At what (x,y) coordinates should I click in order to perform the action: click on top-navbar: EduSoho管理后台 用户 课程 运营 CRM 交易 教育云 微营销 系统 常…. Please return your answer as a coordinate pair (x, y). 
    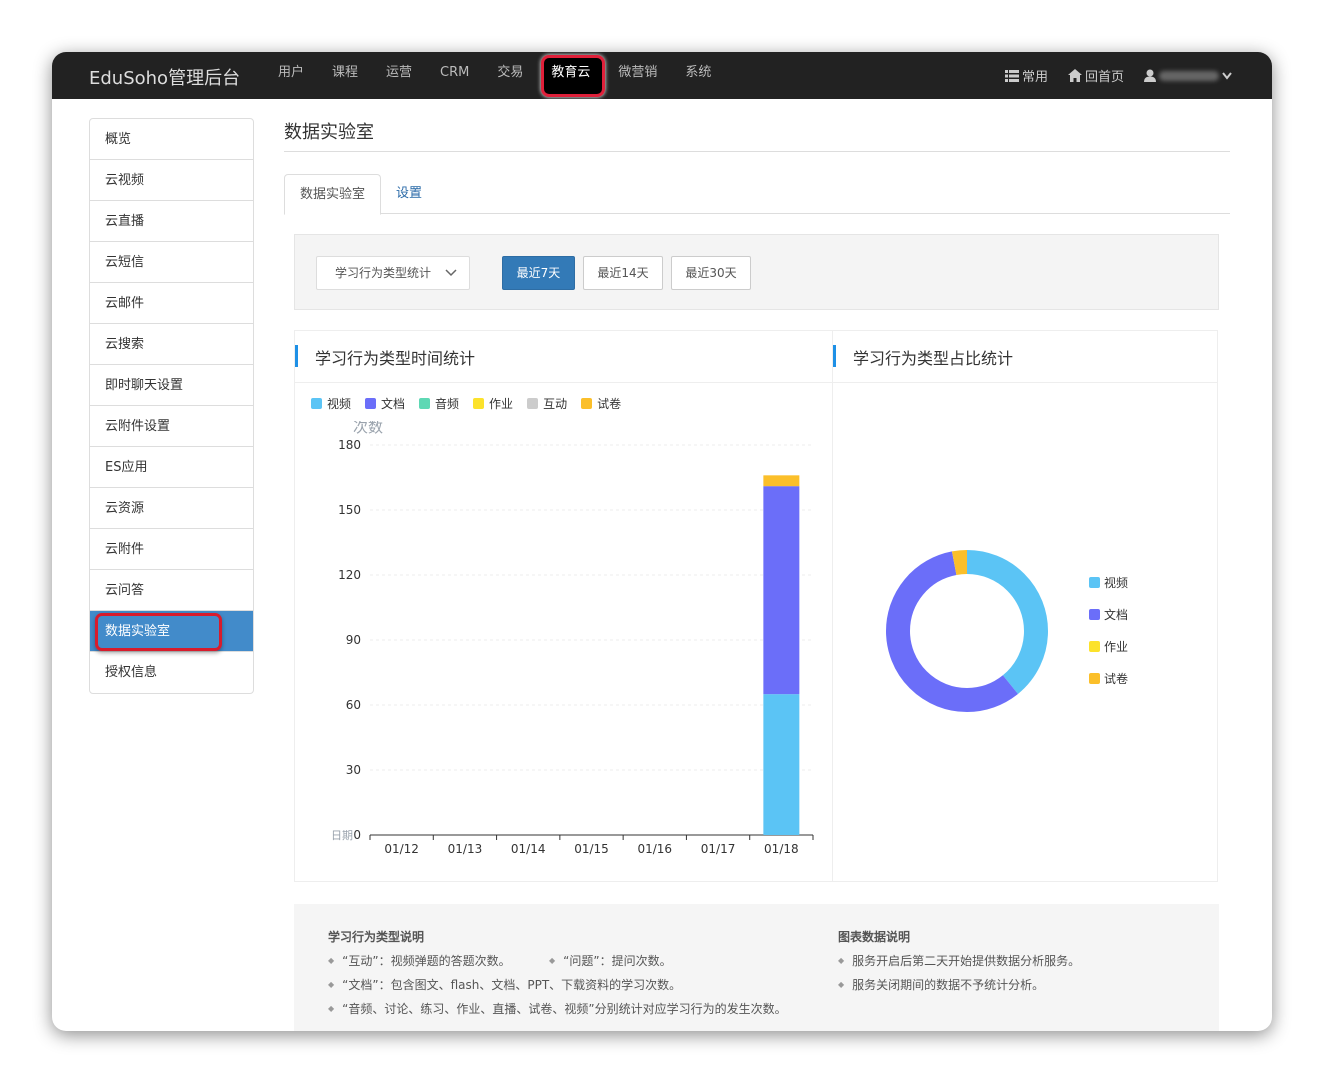
    Looking at the image, I should click on (662, 75).